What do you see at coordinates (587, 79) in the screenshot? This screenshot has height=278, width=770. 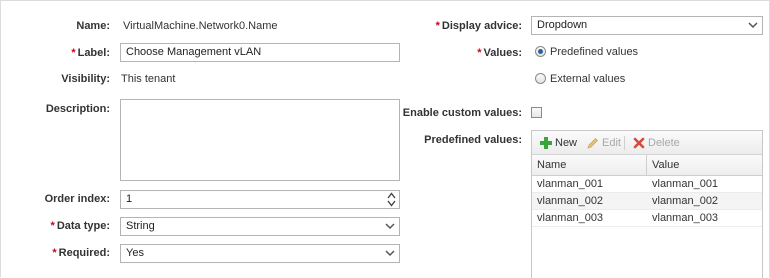 I see `radio-external-label: External values` at bounding box center [587, 79].